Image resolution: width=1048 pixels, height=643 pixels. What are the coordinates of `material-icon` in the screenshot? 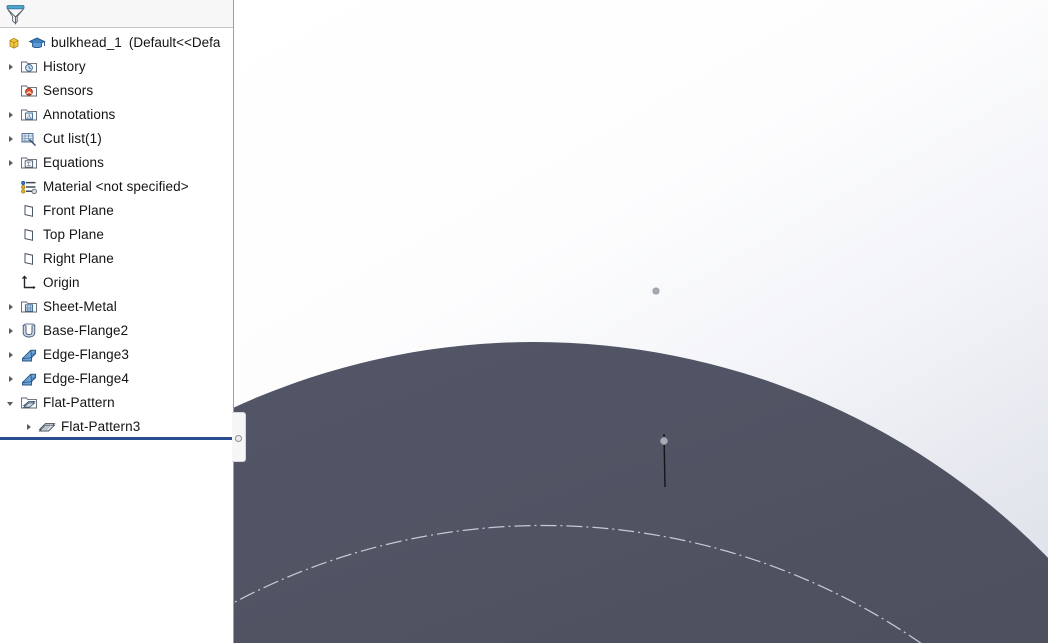 It's located at (29, 187).